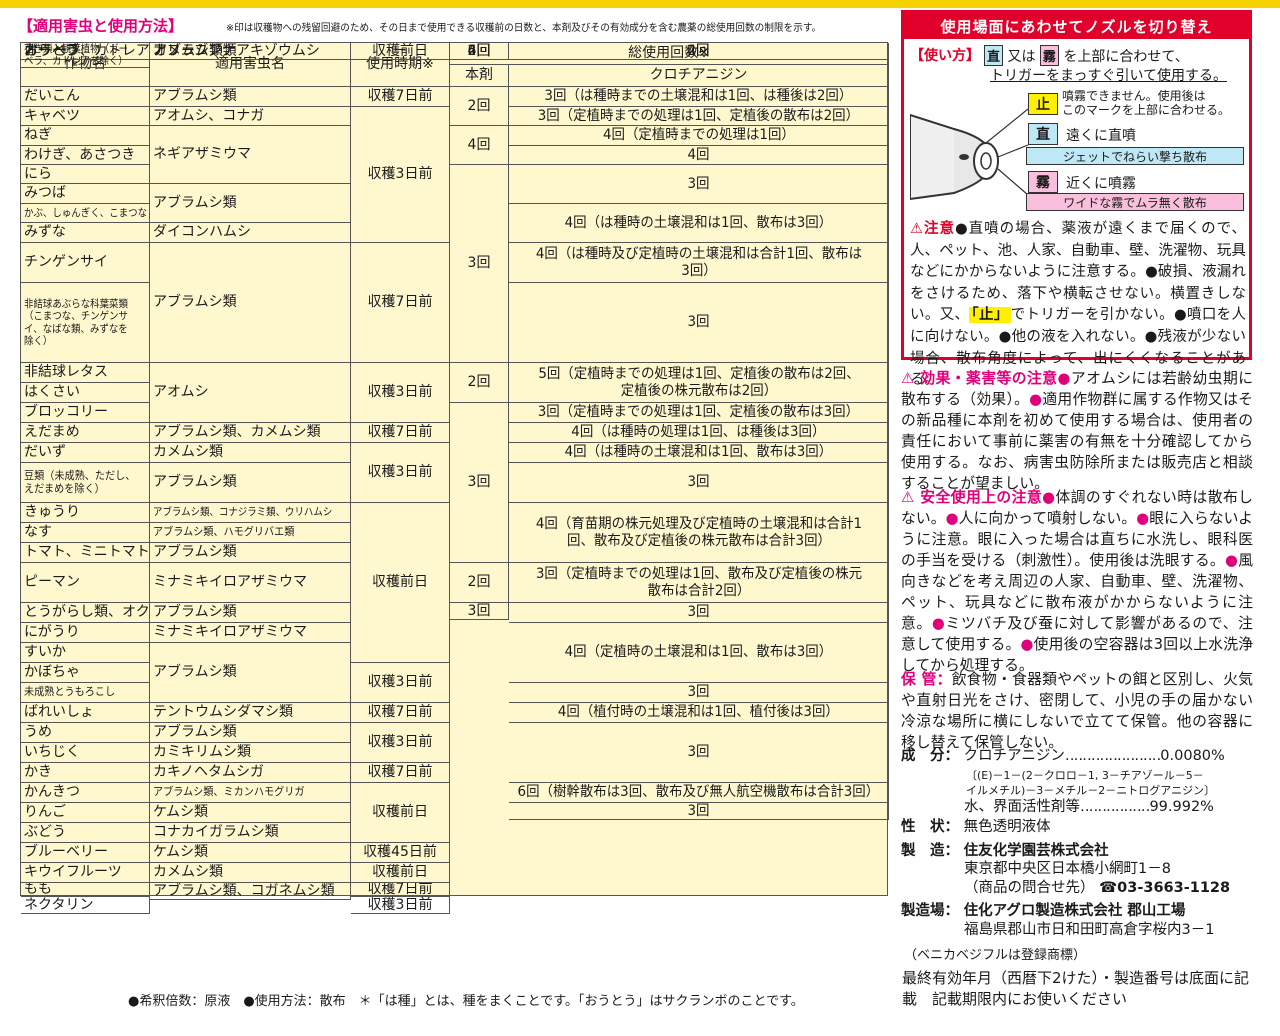  Describe the element at coordinates (229, 792) in the screenshot. I see `pest-cell-text: アブラムシ類、ミカンハモグリガ` at that location.